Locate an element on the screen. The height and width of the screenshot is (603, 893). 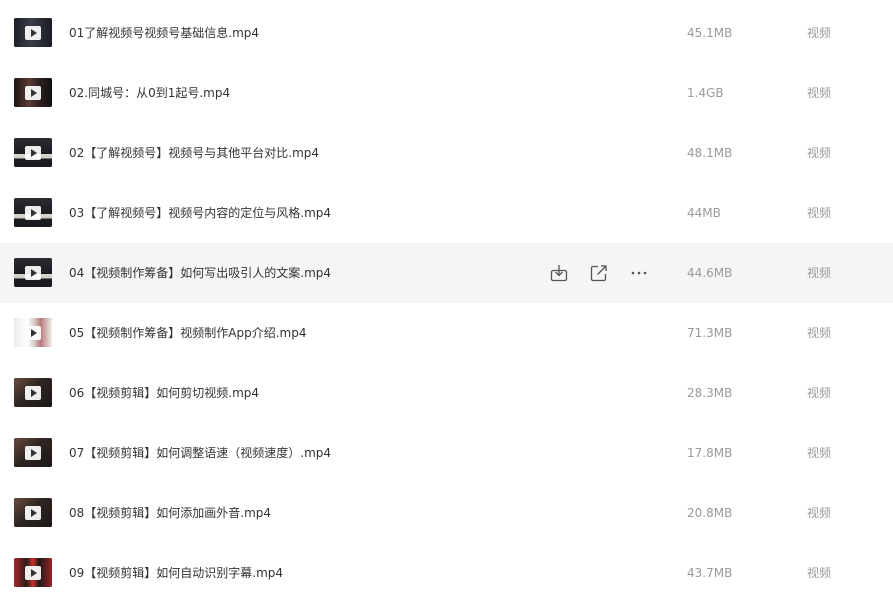
file-name: 07【视频剪辑】如何调整语速（视频速度）.mp4 is located at coordinates (200, 453).